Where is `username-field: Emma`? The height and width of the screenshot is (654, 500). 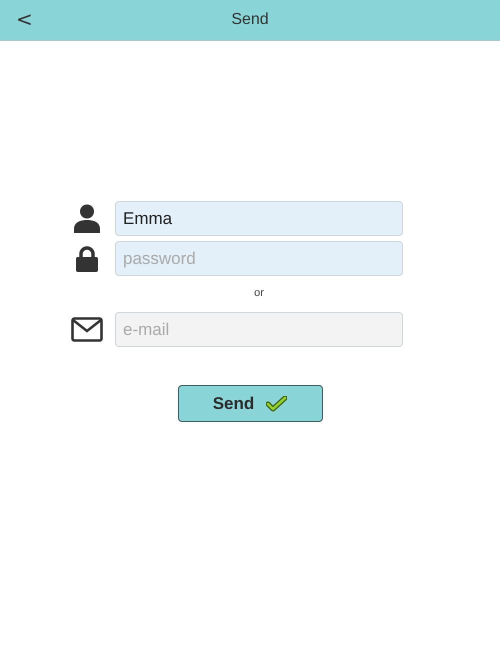 username-field: Emma is located at coordinates (259, 218).